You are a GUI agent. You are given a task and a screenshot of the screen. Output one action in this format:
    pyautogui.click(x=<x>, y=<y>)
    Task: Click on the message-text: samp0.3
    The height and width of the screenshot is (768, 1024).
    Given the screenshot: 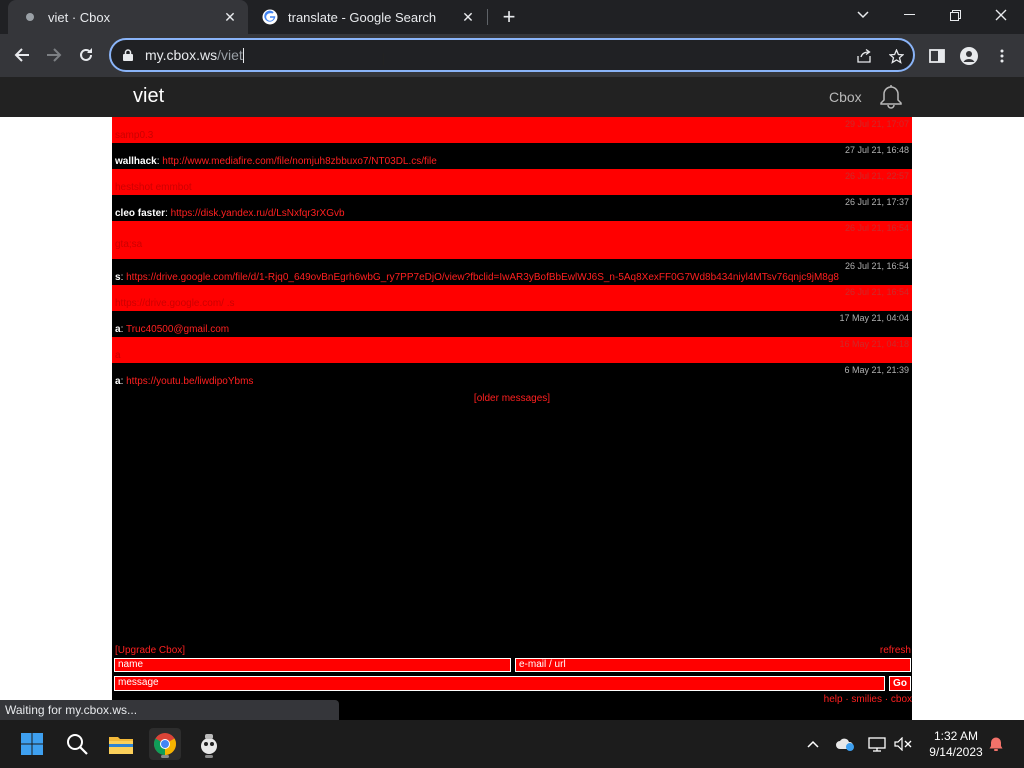 What is the action you would take?
    pyautogui.click(x=134, y=135)
    